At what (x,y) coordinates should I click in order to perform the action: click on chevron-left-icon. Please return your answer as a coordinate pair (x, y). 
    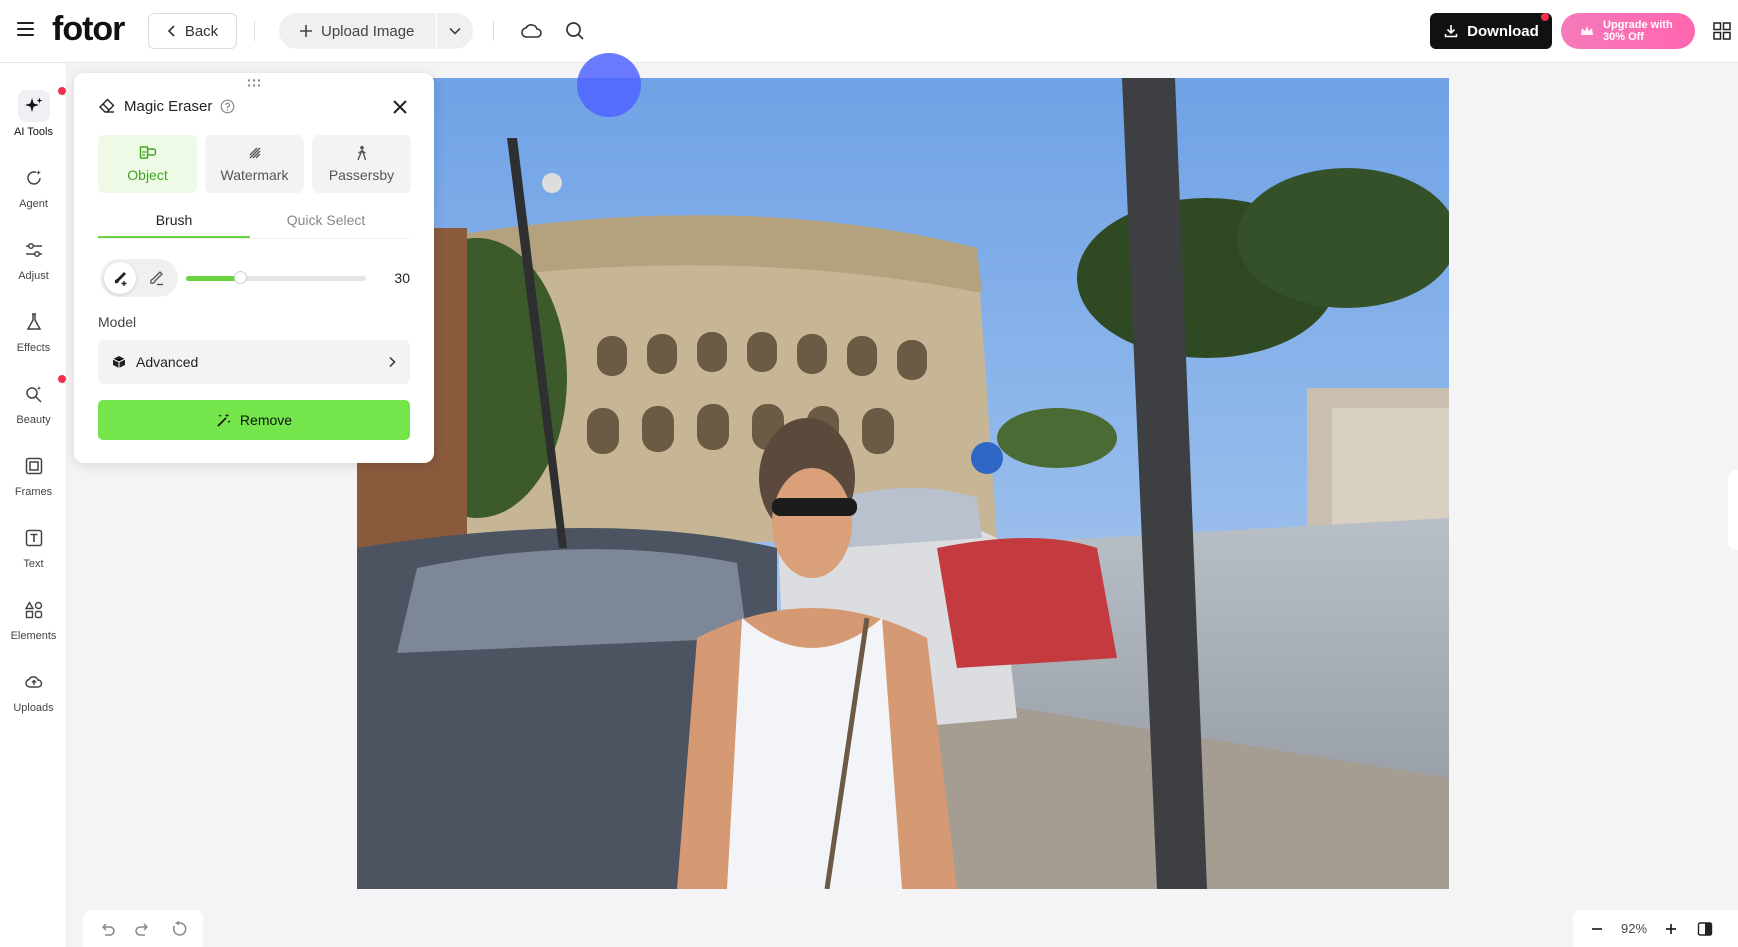
    Looking at the image, I should click on (171, 31).